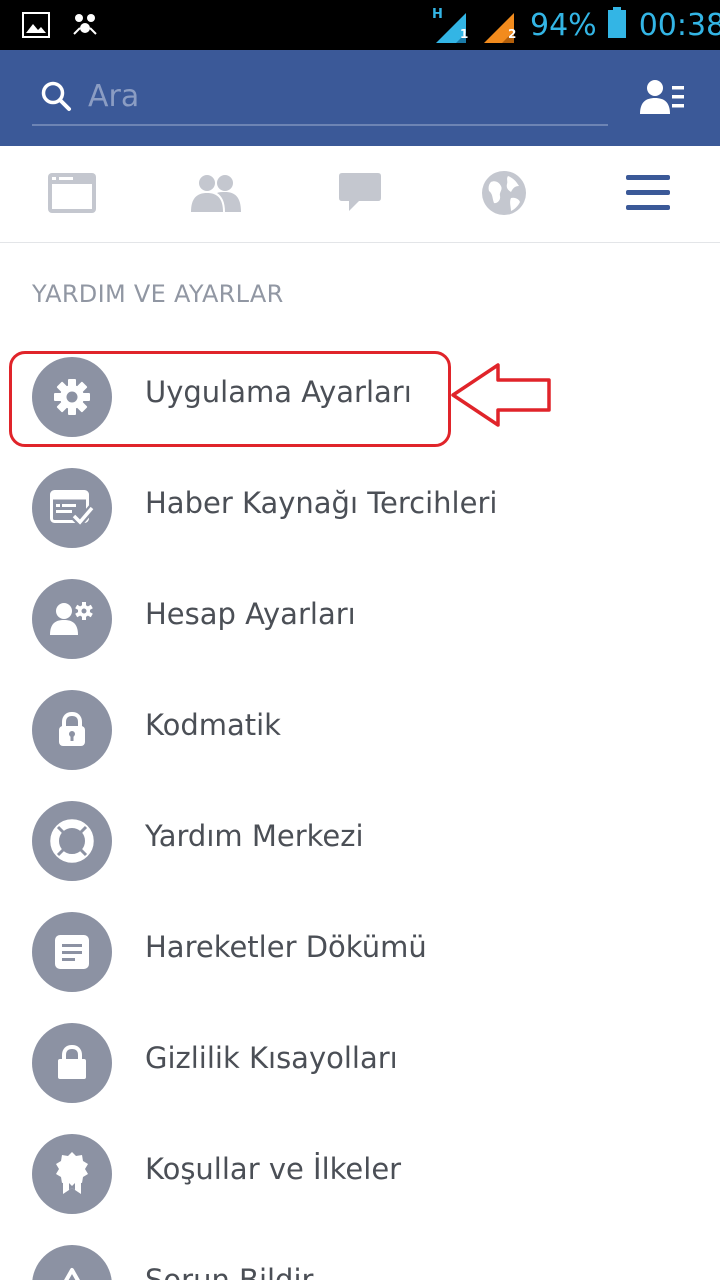 This screenshot has width=720, height=1280. I want to click on status-bar: H 1 2 94% 00:38, so click(360, 25).